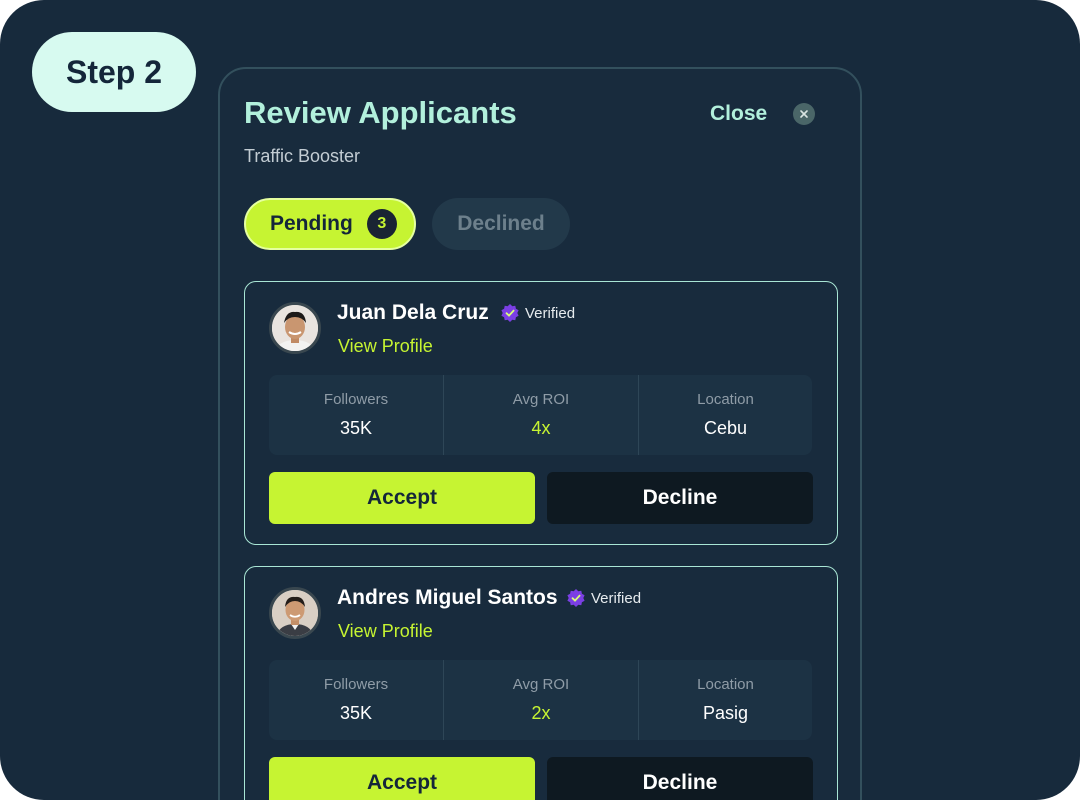 This screenshot has height=800, width=1080. I want to click on step-label: Step 2, so click(114, 71).